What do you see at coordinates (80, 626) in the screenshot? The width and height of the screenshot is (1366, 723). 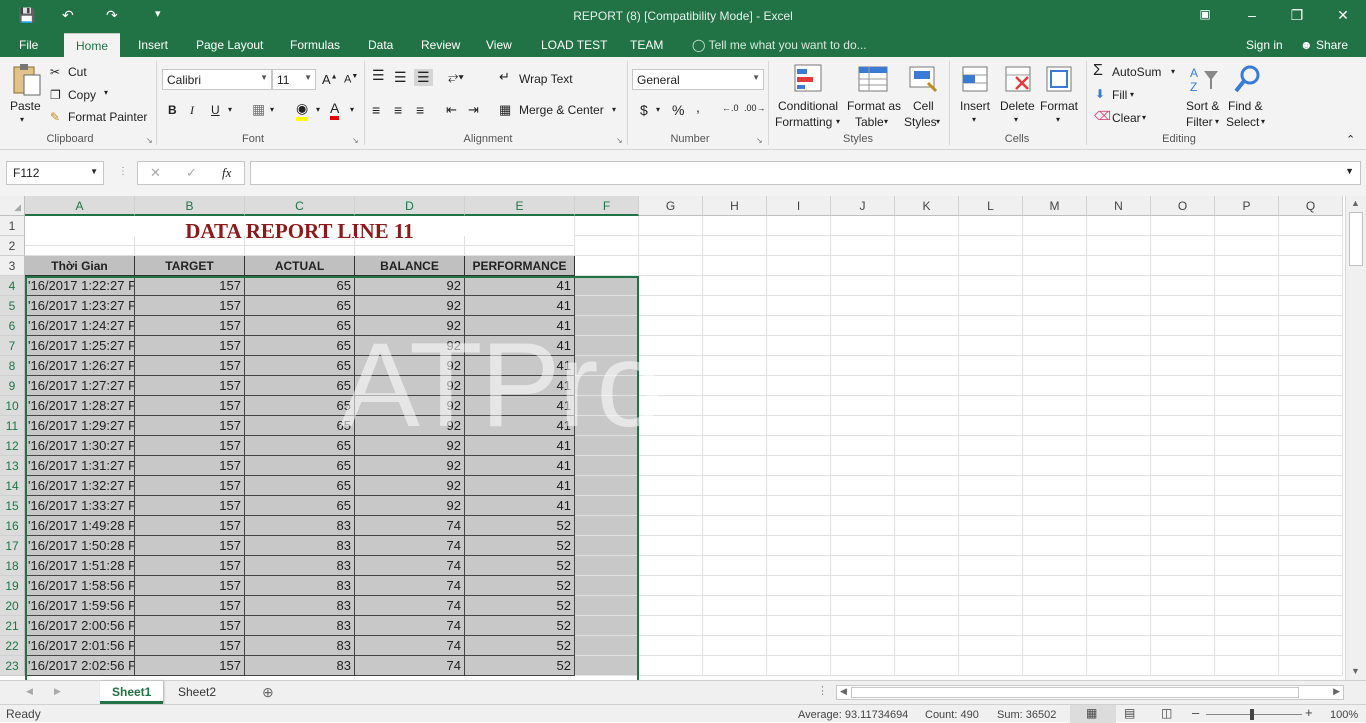 I see `data-cell: '16/2017 2:00:56 P` at bounding box center [80, 626].